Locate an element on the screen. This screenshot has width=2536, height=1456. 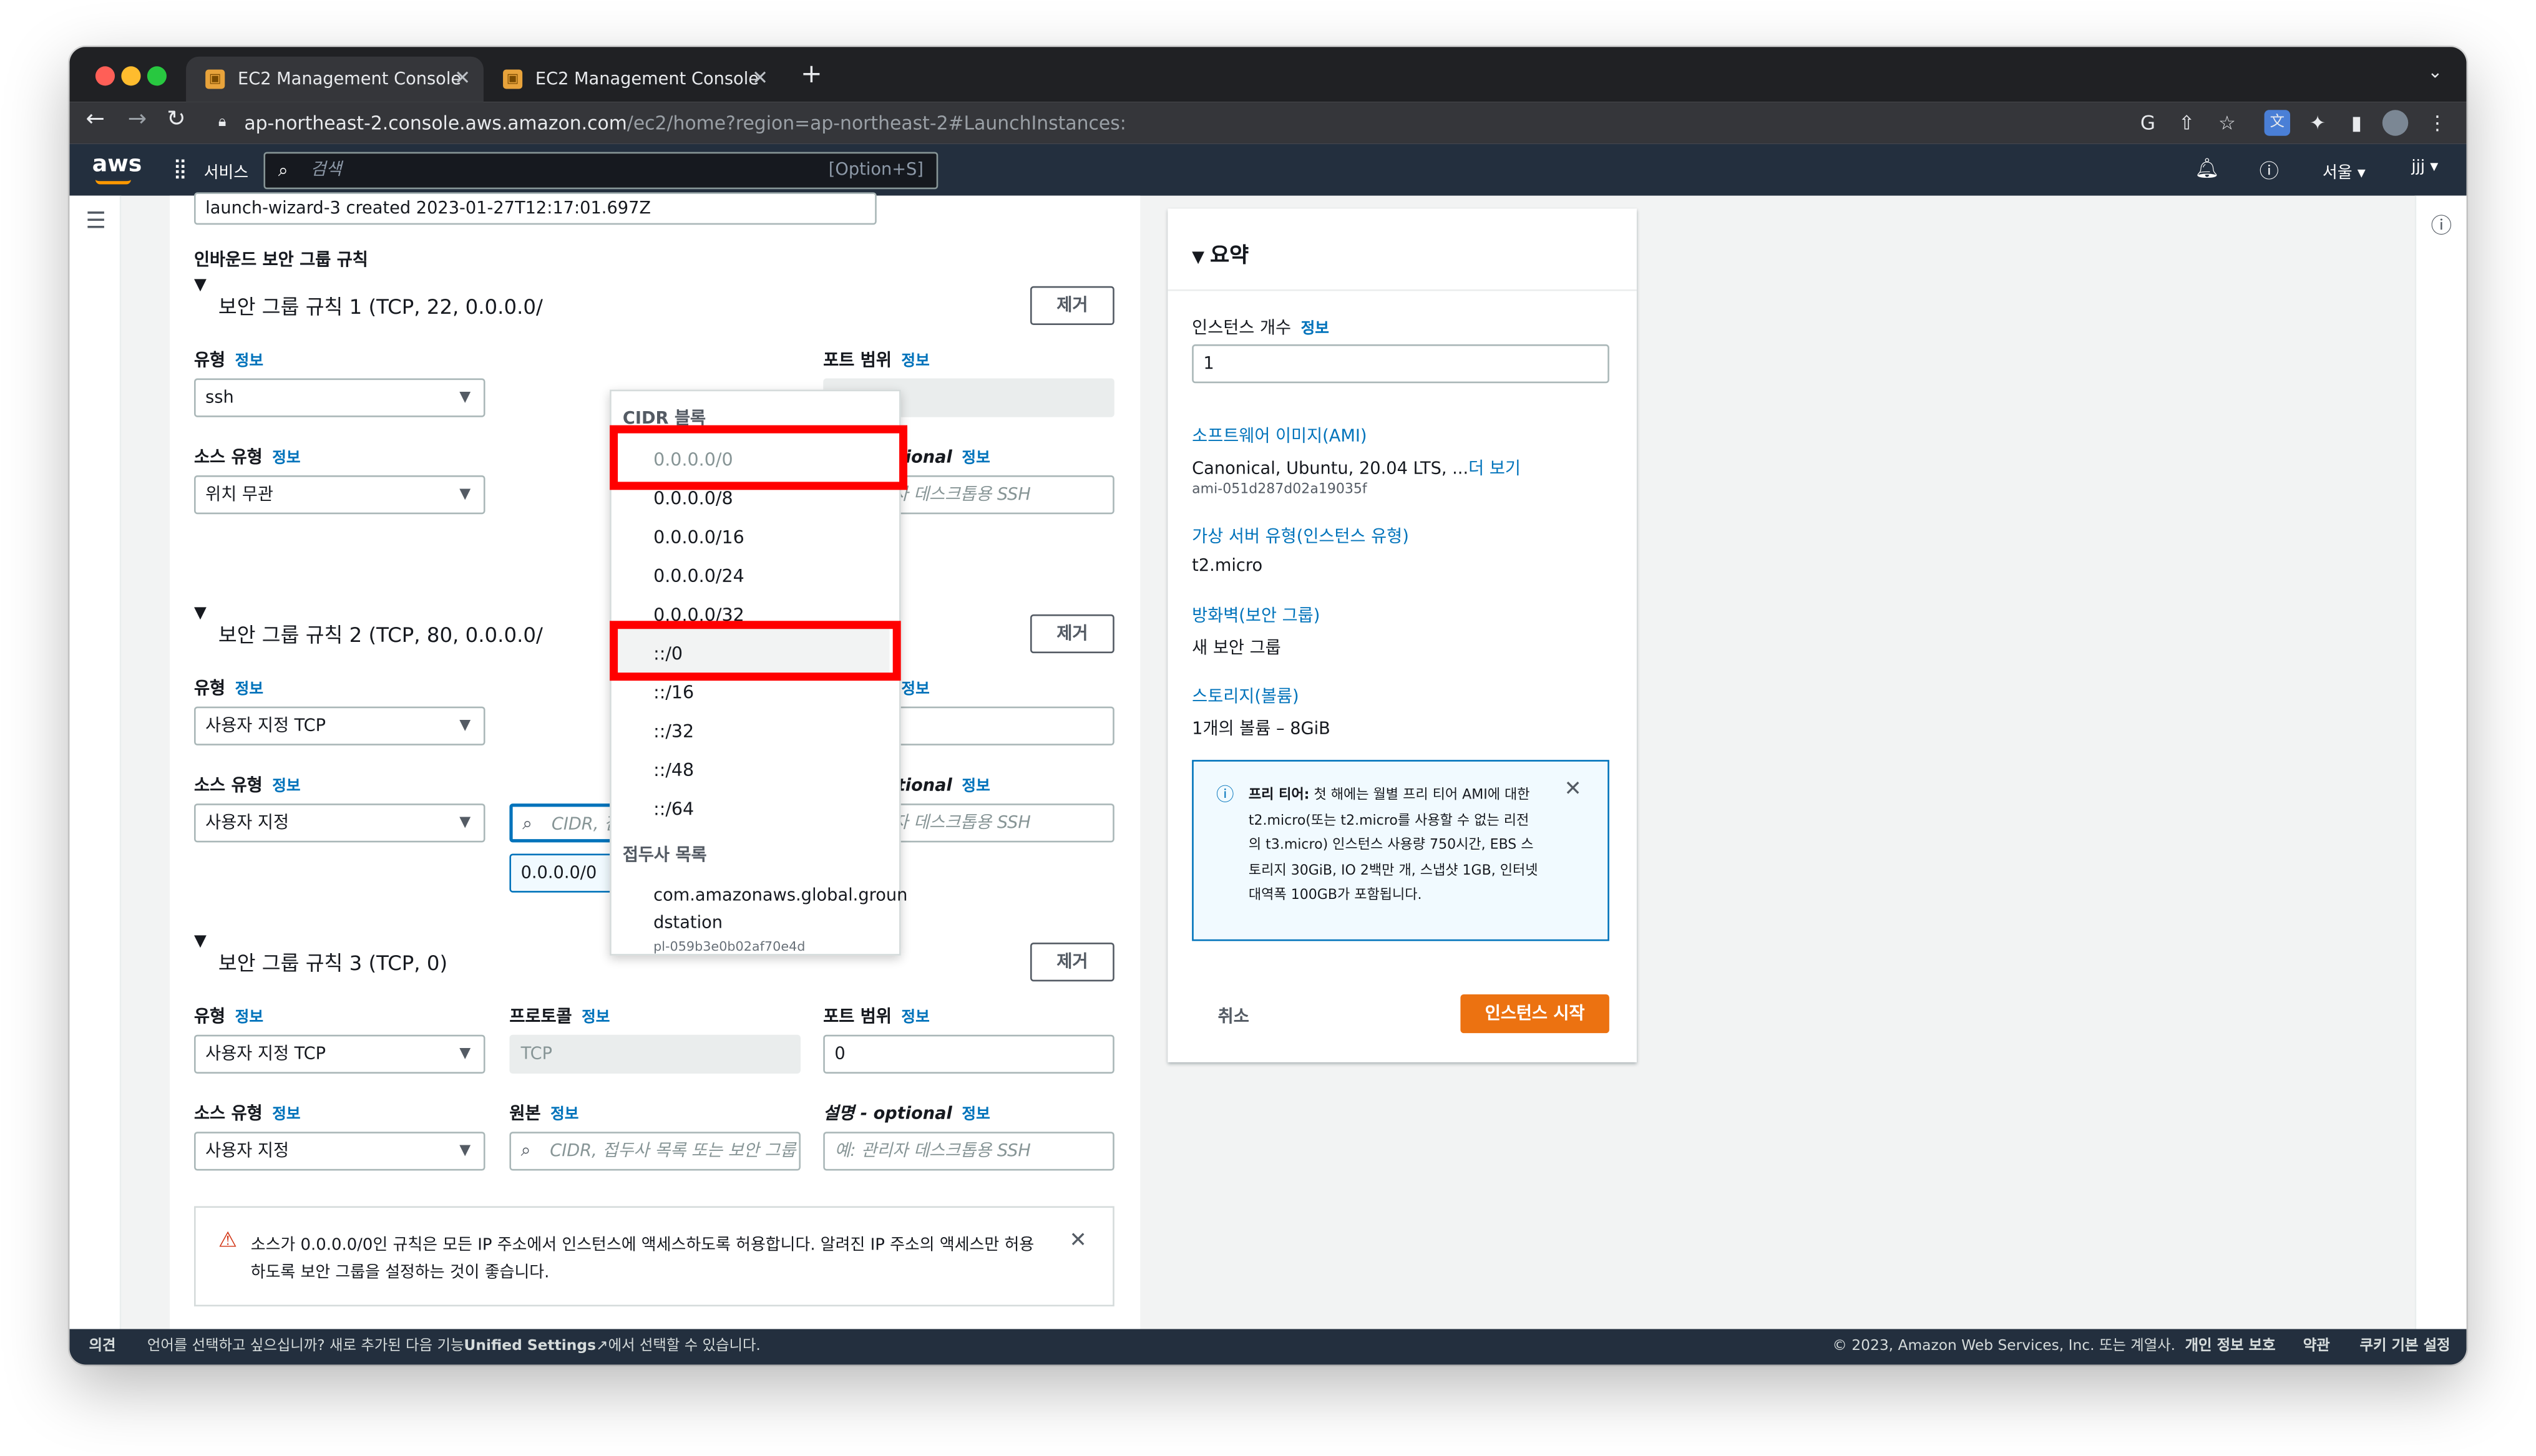
browser-tab-active: ▣ EC2 Management Console ✕ is located at coordinates (335, 79).